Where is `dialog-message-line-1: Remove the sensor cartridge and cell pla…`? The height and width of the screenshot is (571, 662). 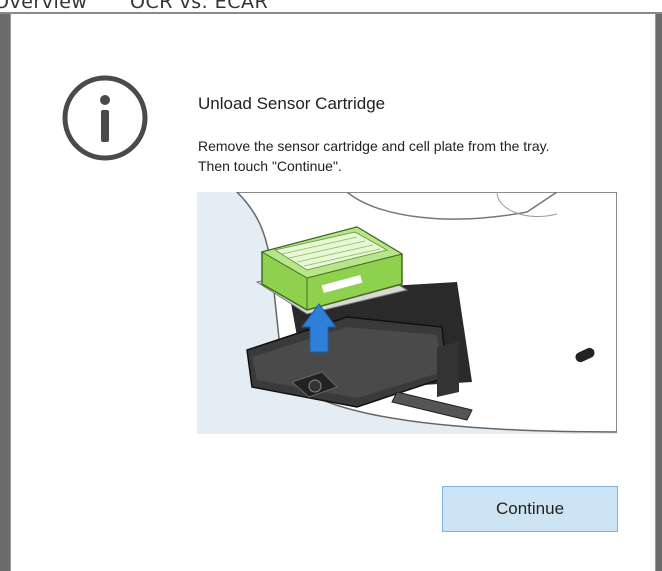 dialog-message-line-1: Remove the sensor cartridge and cell pla… is located at coordinates (374, 146).